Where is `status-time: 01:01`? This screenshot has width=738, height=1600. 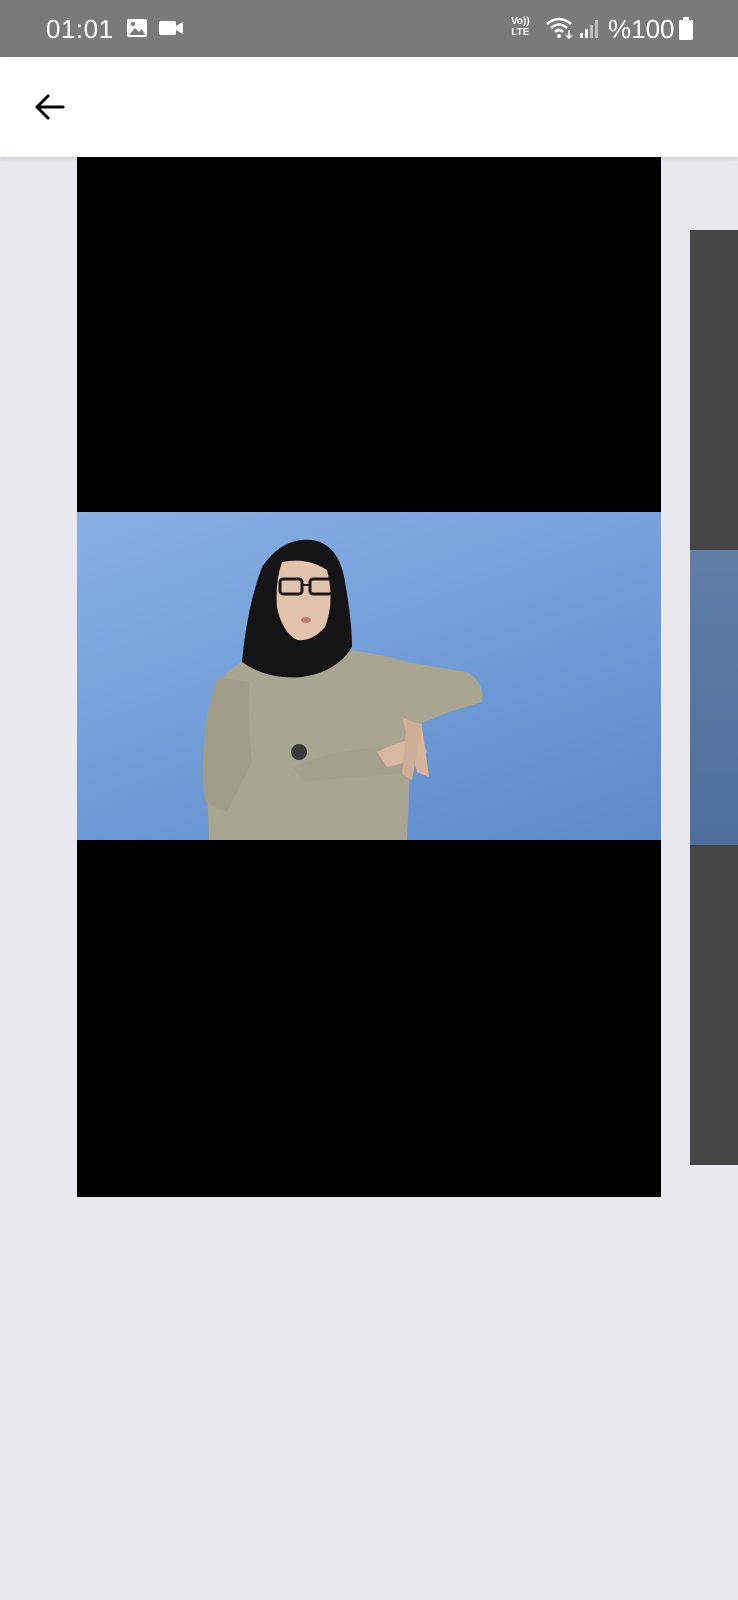 status-time: 01:01 is located at coordinates (80, 29).